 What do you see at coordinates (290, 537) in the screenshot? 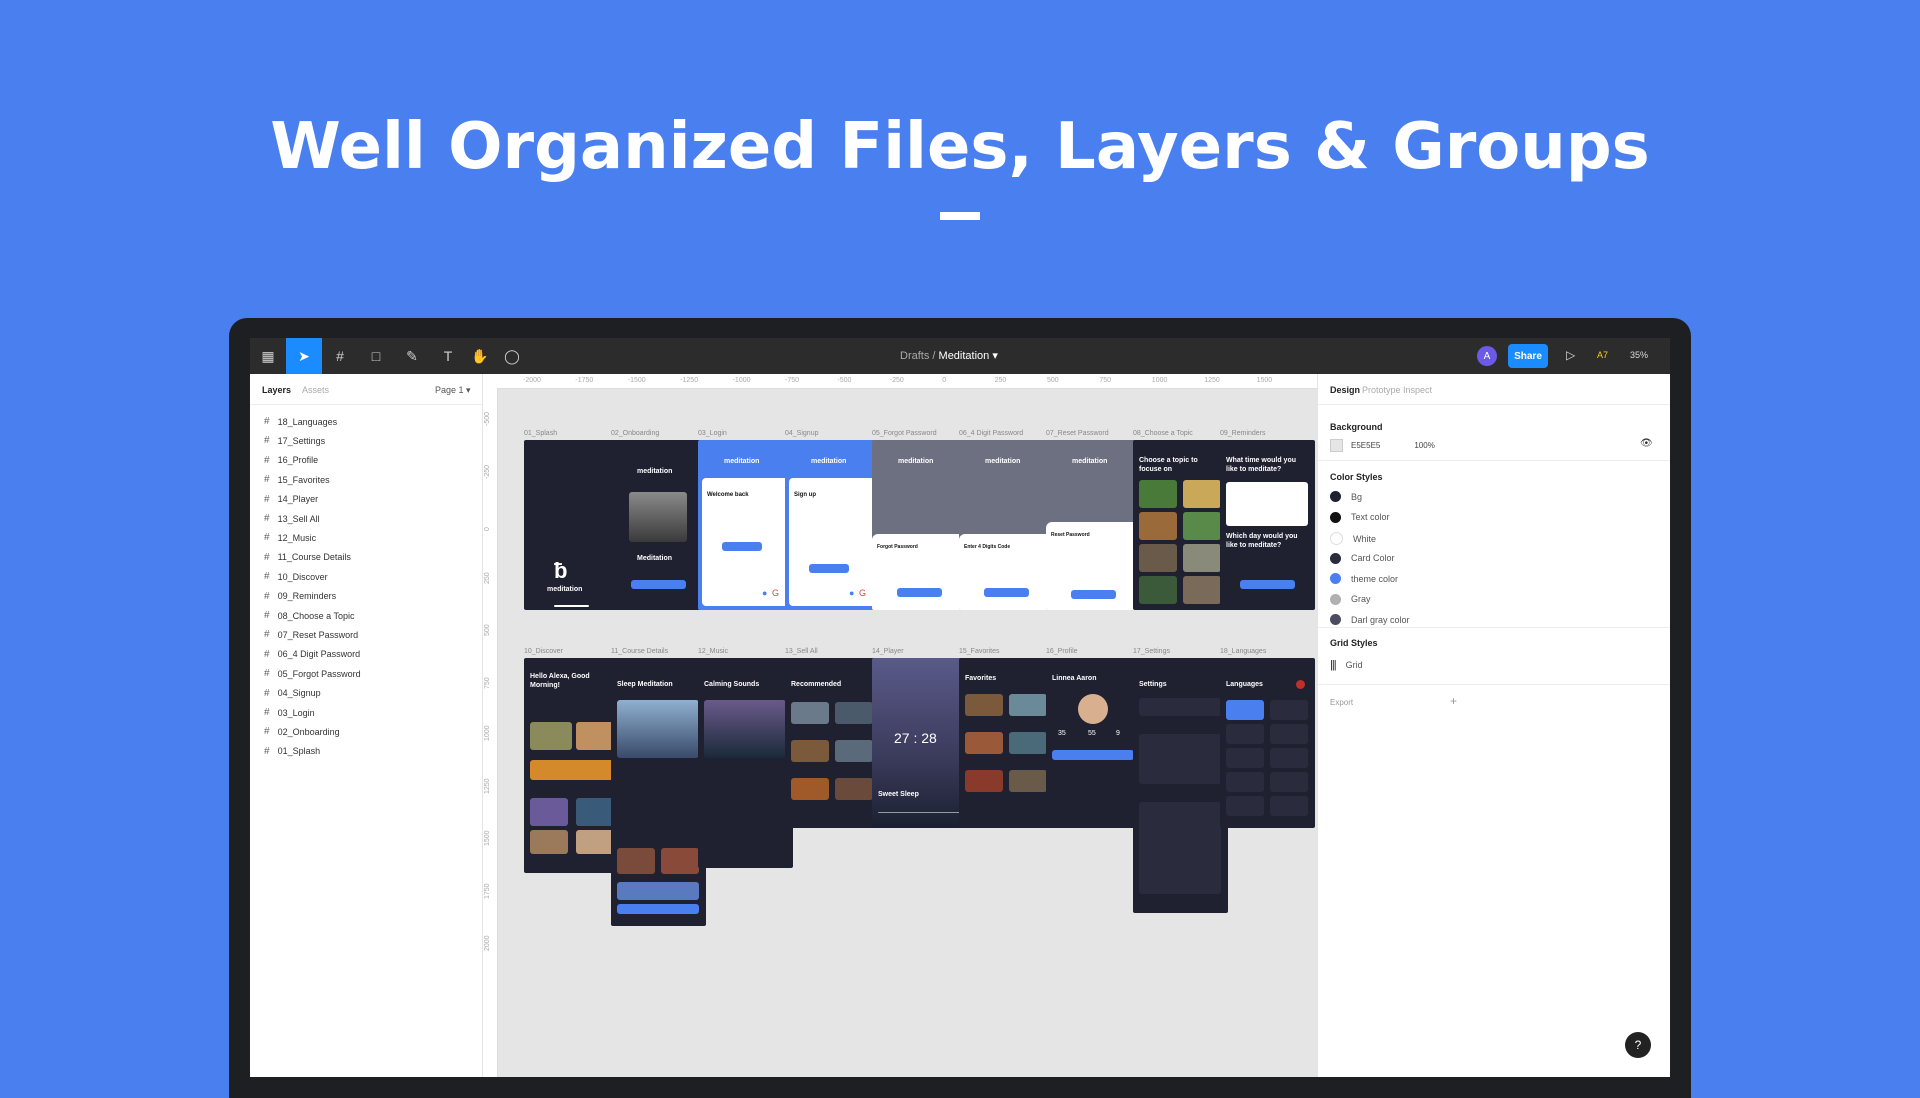
I see `layer-item: #12_Music` at bounding box center [290, 537].